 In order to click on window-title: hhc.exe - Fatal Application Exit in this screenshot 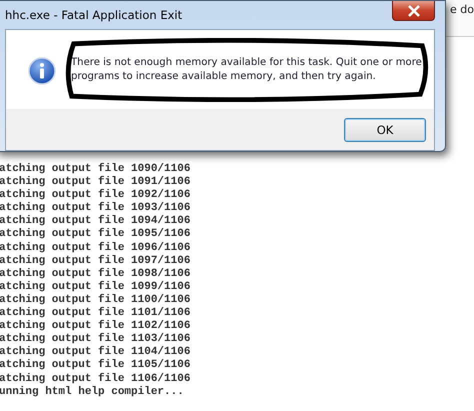, I will do `click(93, 15)`.